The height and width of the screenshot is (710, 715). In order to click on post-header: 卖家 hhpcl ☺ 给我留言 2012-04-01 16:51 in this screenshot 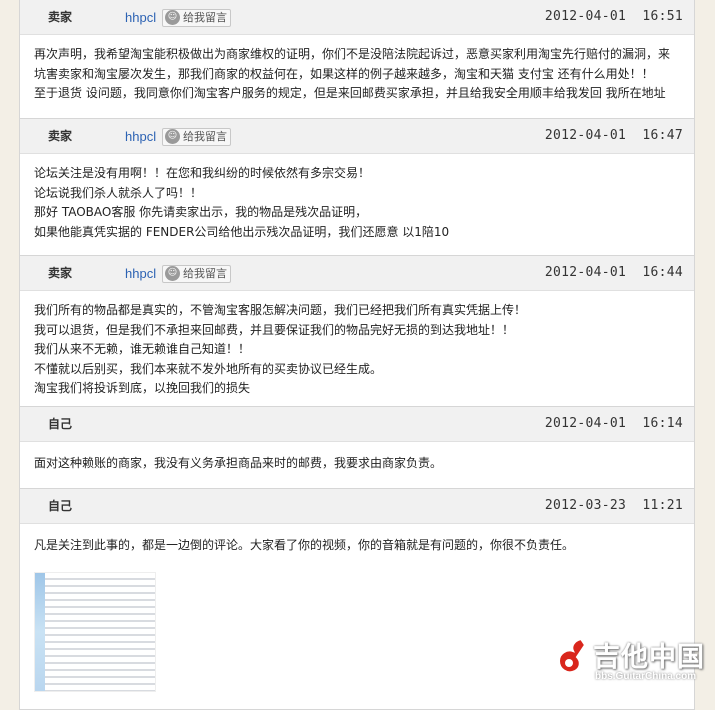, I will do `click(357, 17)`.